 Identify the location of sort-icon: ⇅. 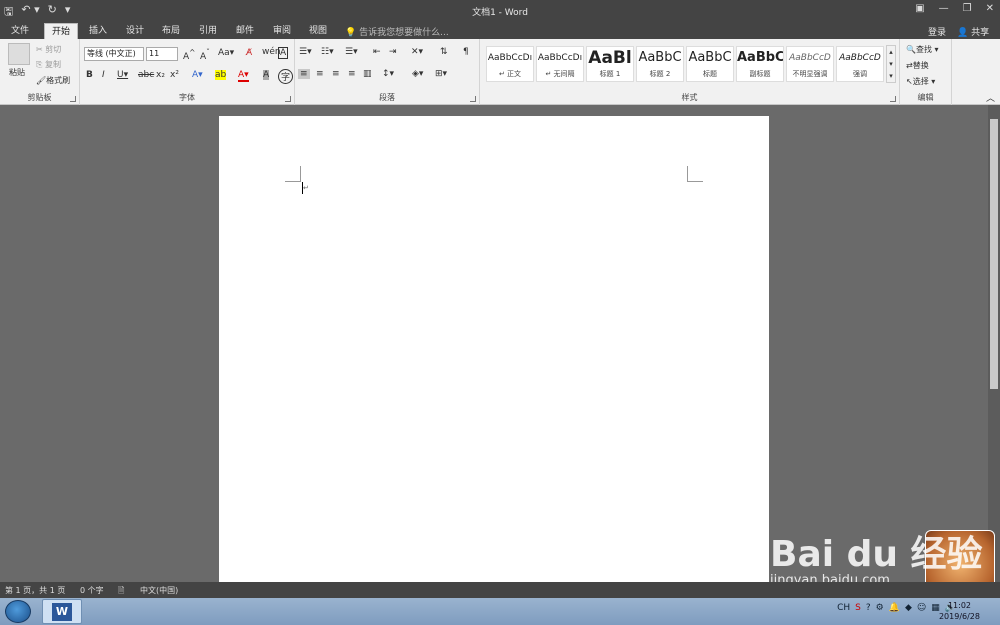
(444, 52).